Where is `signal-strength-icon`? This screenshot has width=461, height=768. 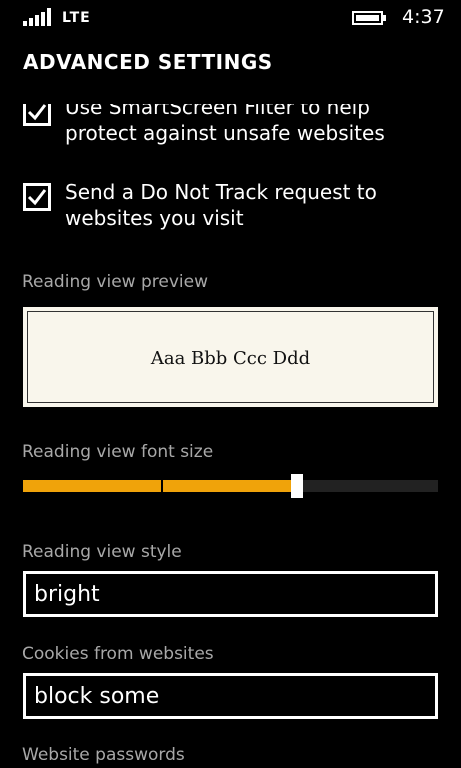
signal-strength-icon is located at coordinates (37, 17).